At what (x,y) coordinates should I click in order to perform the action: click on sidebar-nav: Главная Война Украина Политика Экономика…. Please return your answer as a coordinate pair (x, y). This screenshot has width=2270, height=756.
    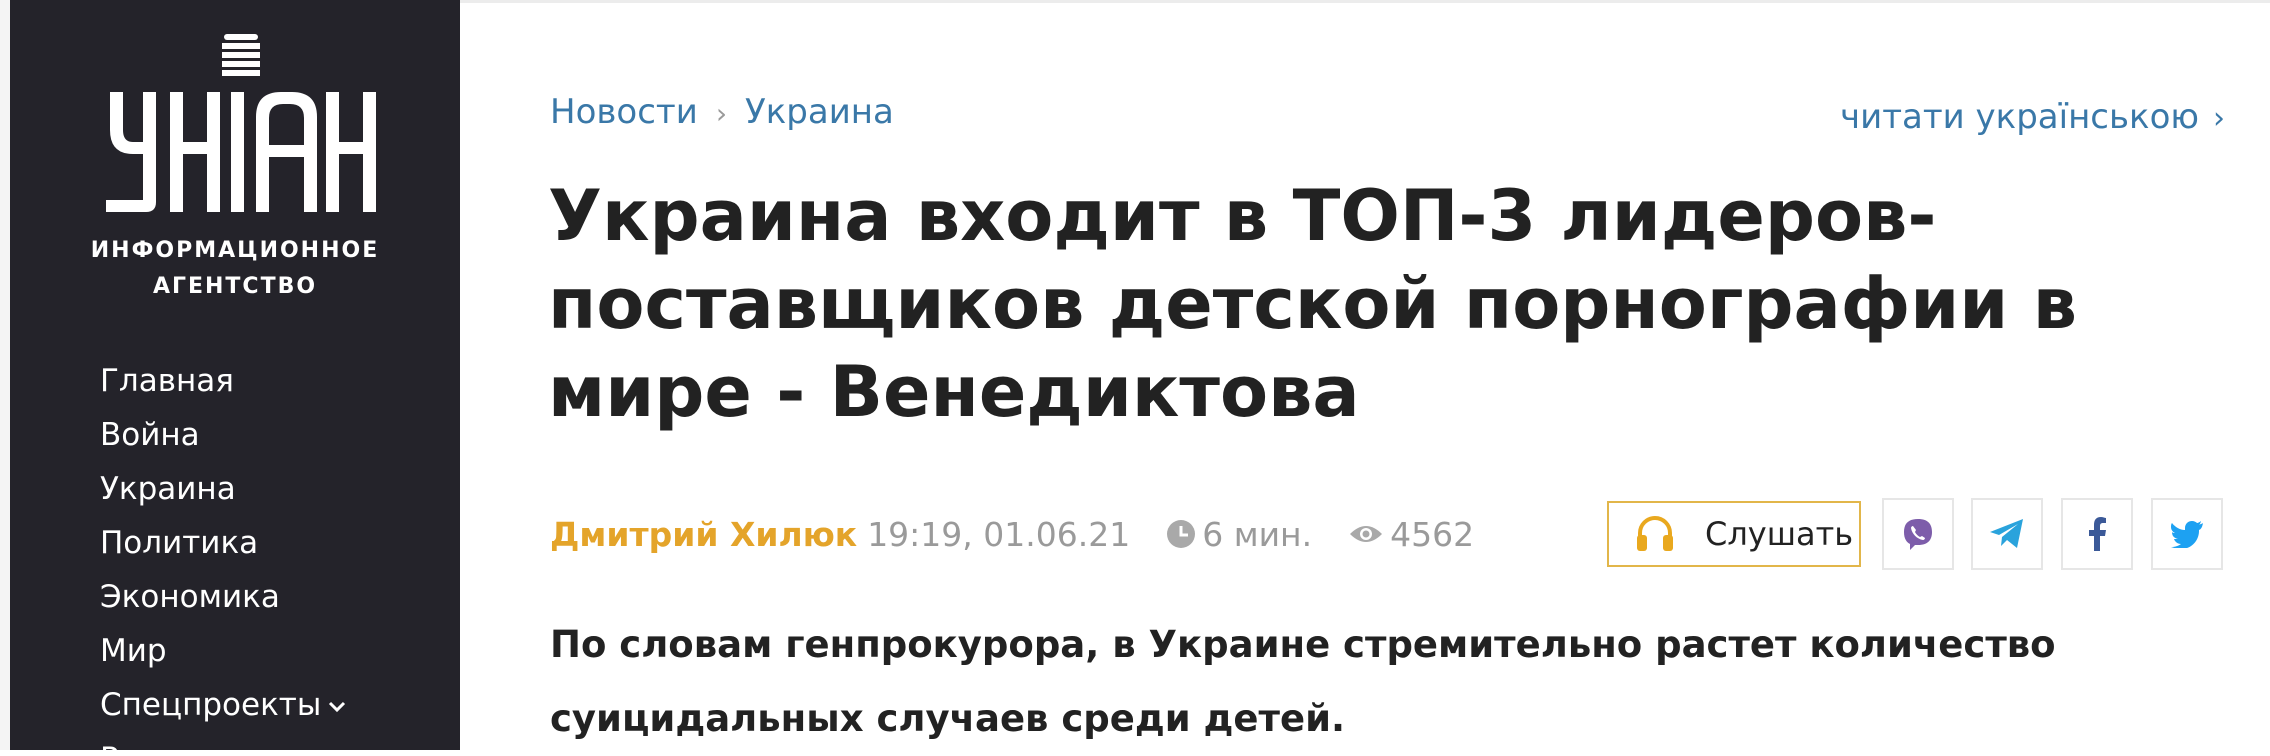
    Looking at the image, I should click on (223, 554).